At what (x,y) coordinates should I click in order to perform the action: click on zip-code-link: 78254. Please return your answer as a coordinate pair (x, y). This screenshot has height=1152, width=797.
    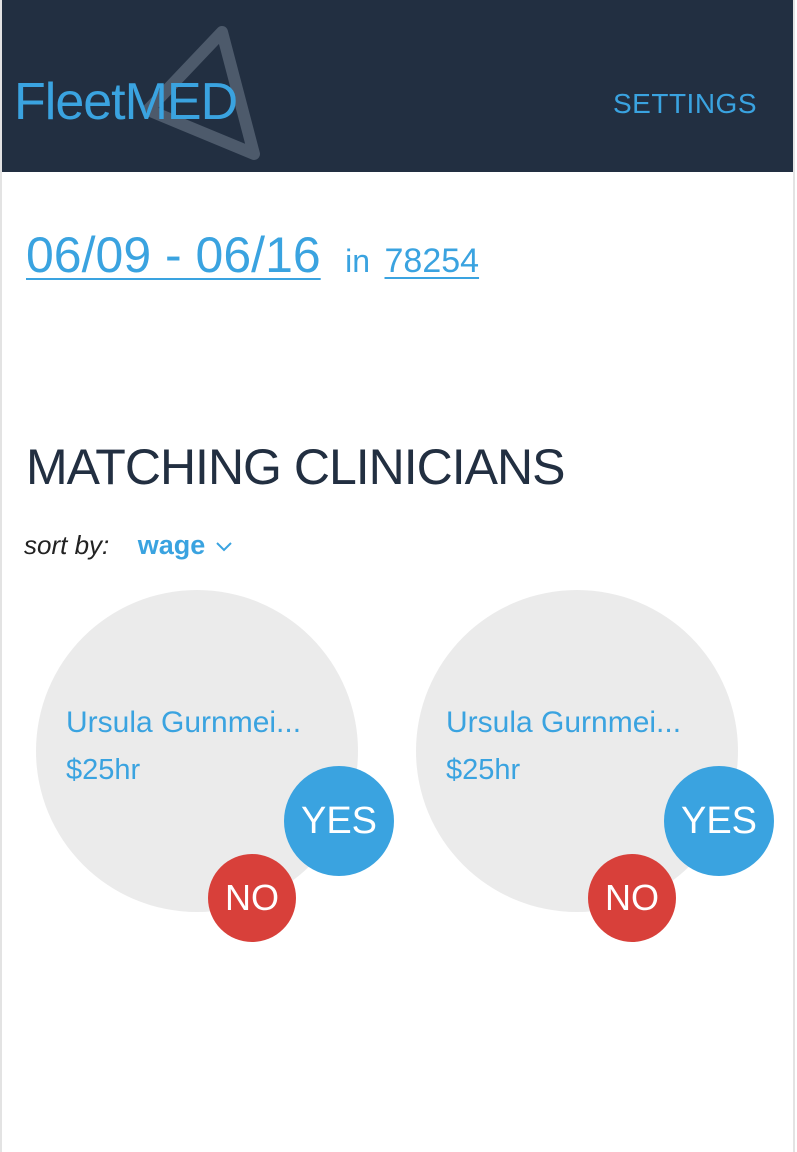
    Looking at the image, I should click on (432, 261).